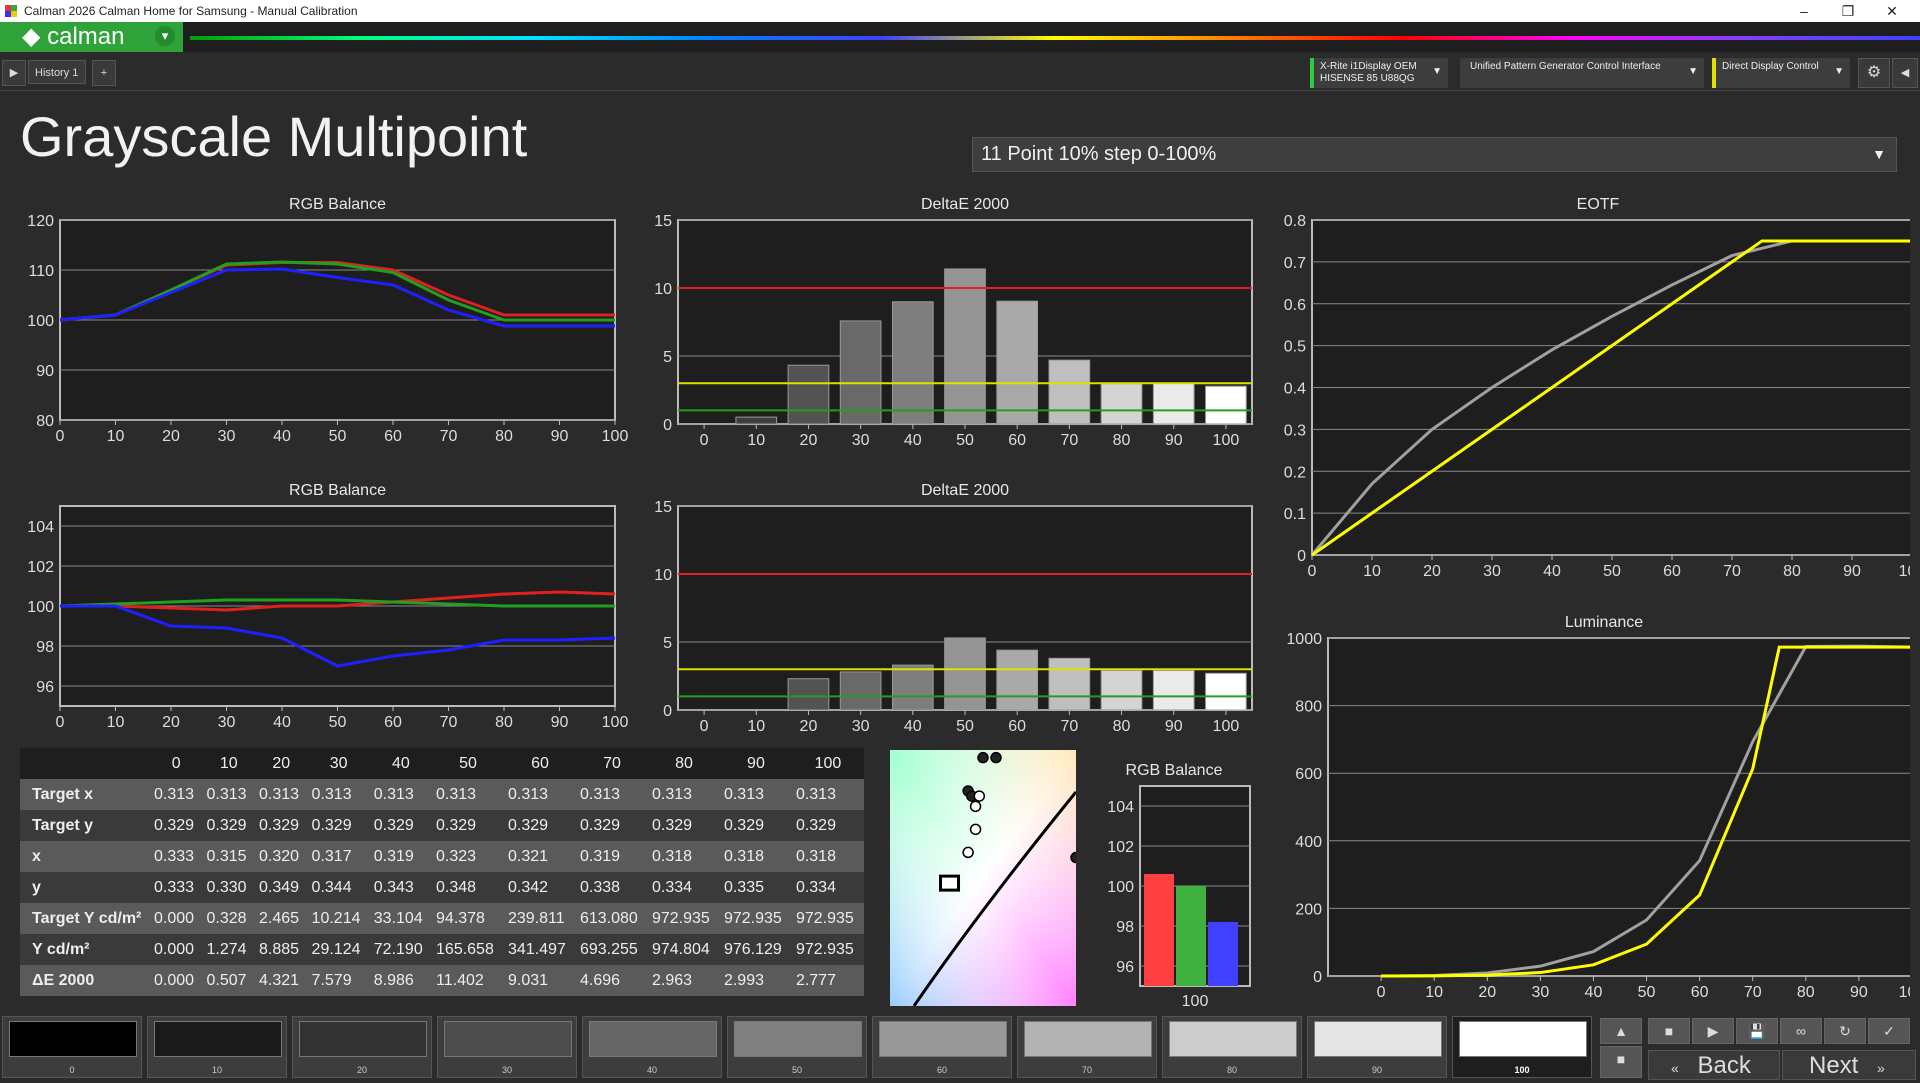 Image resolution: width=1920 pixels, height=1083 pixels. What do you see at coordinates (1232, 1047) in the screenshot?
I see `swatch-80: 80` at bounding box center [1232, 1047].